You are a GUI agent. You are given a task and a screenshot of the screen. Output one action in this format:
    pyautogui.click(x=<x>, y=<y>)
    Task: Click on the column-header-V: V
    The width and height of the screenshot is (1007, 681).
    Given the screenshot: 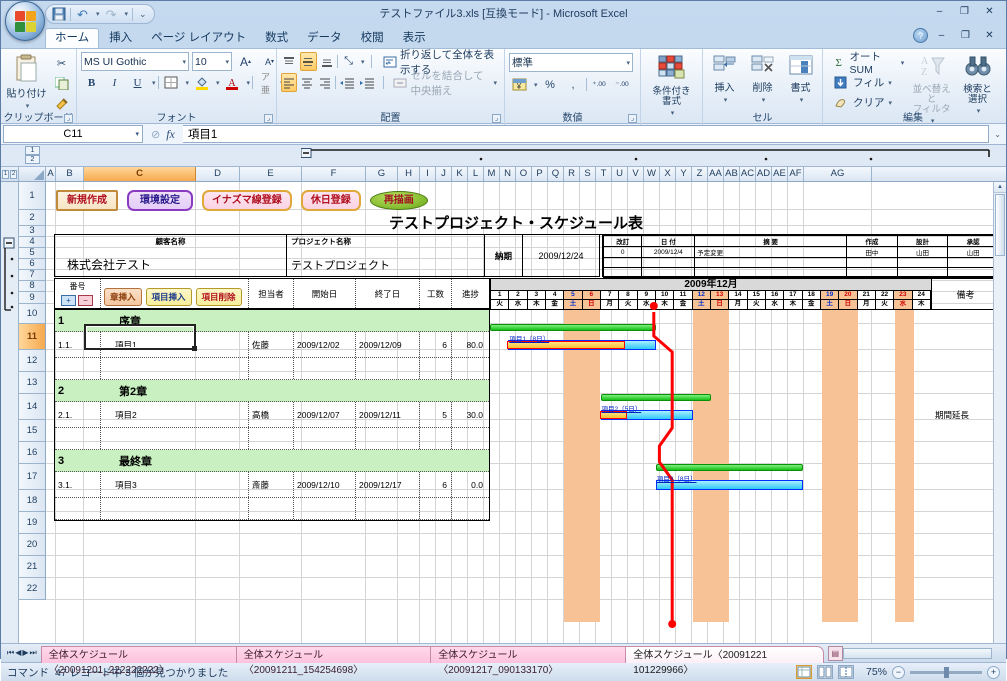 What is the action you would take?
    pyautogui.click(x=636, y=174)
    